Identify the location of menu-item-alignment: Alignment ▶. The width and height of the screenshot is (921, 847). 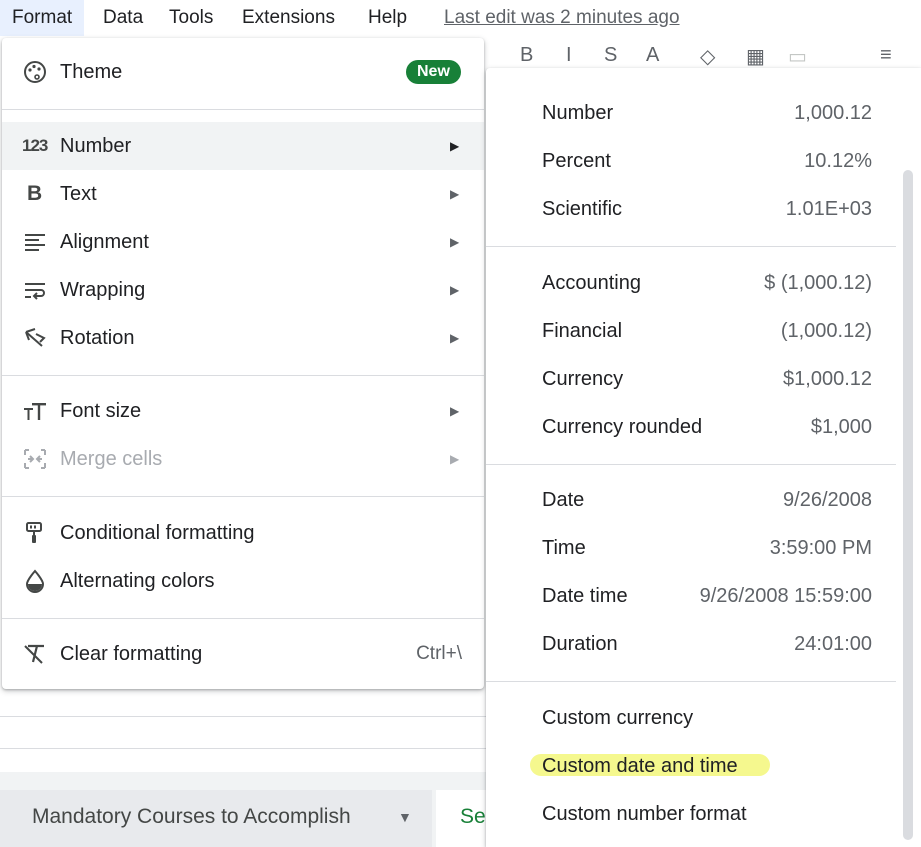
(243, 242).